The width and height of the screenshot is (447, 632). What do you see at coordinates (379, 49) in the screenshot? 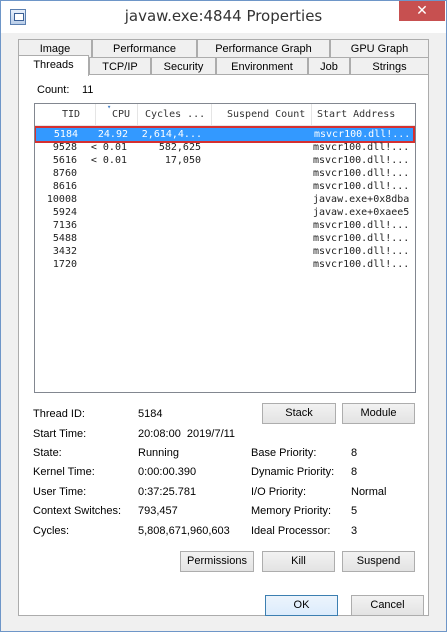
I see `tab-gpu-graph: GPU Graph` at bounding box center [379, 49].